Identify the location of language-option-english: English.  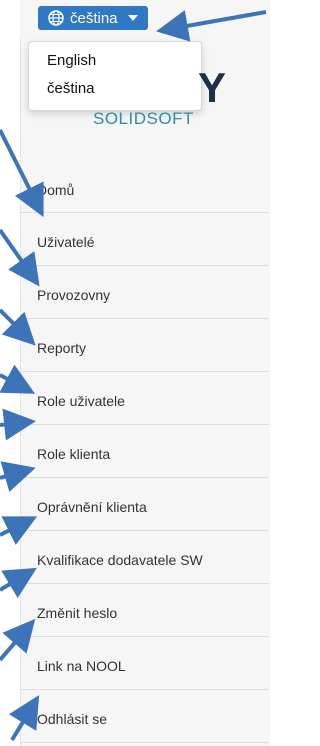
(71, 60).